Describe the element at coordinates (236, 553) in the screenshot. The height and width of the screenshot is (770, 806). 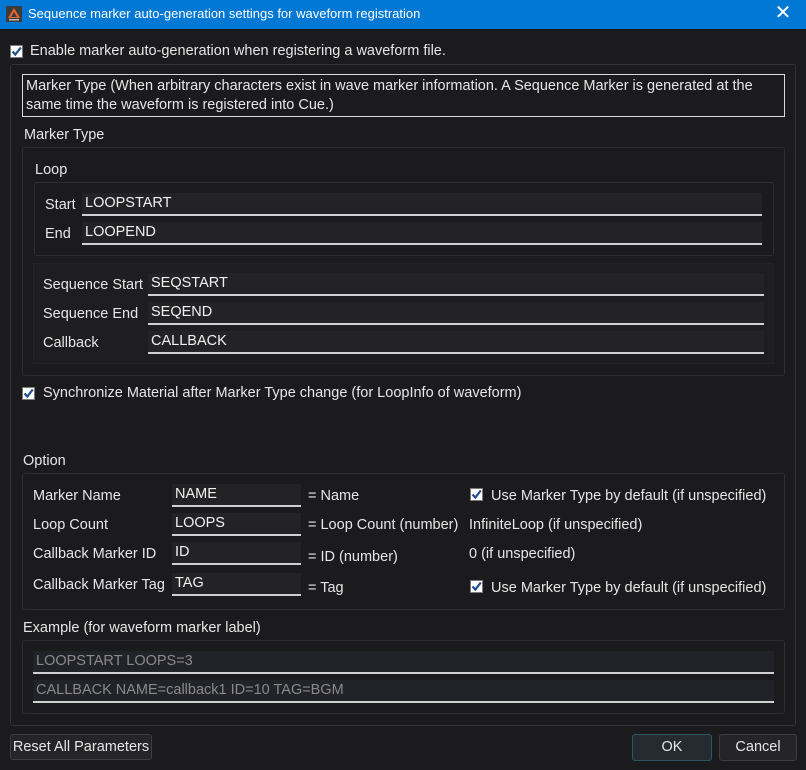
I see `callback-marker-id-input: ID` at that location.